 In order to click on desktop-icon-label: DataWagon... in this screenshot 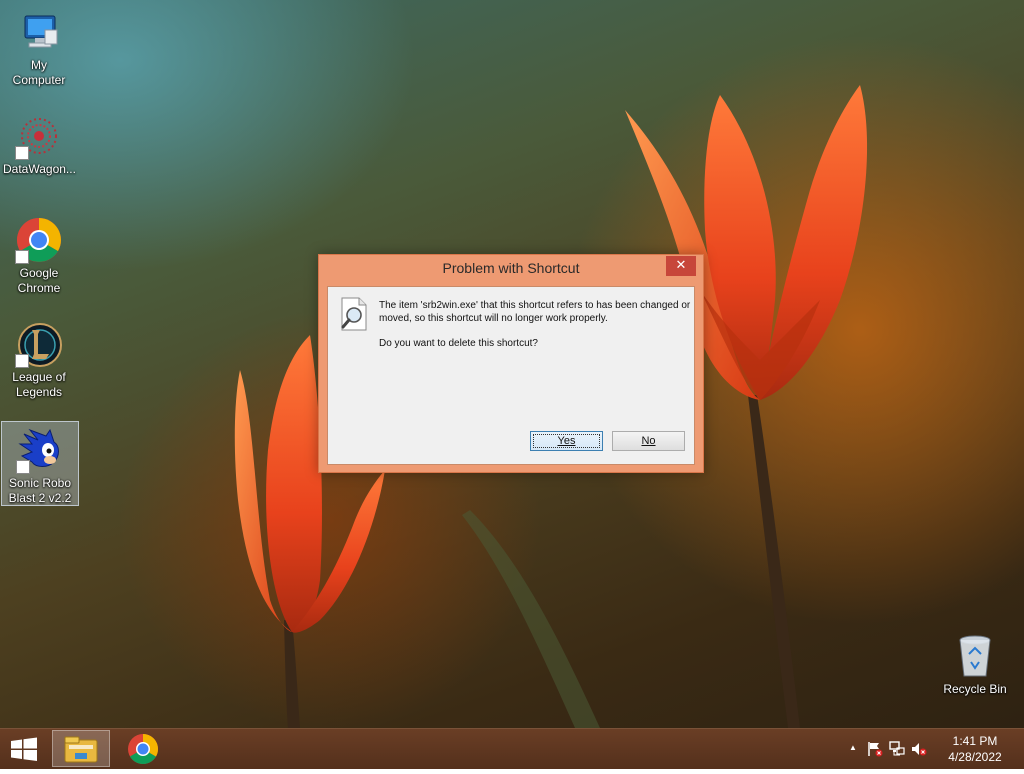, I will do `click(39, 169)`.